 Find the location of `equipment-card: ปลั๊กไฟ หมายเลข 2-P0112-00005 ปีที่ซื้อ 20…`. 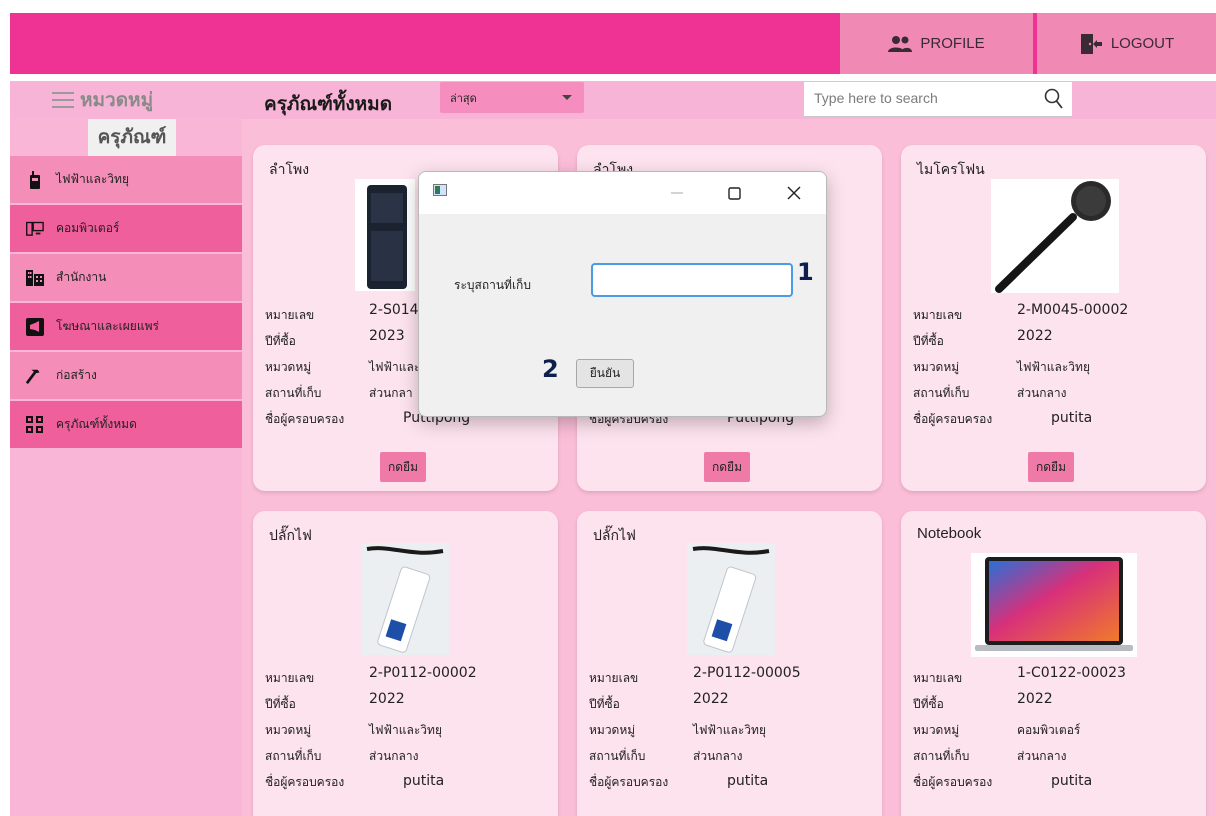

equipment-card: ปลั๊กไฟ หมายเลข 2-P0112-00005 ปีที่ซื้อ 20… is located at coordinates (729, 663).